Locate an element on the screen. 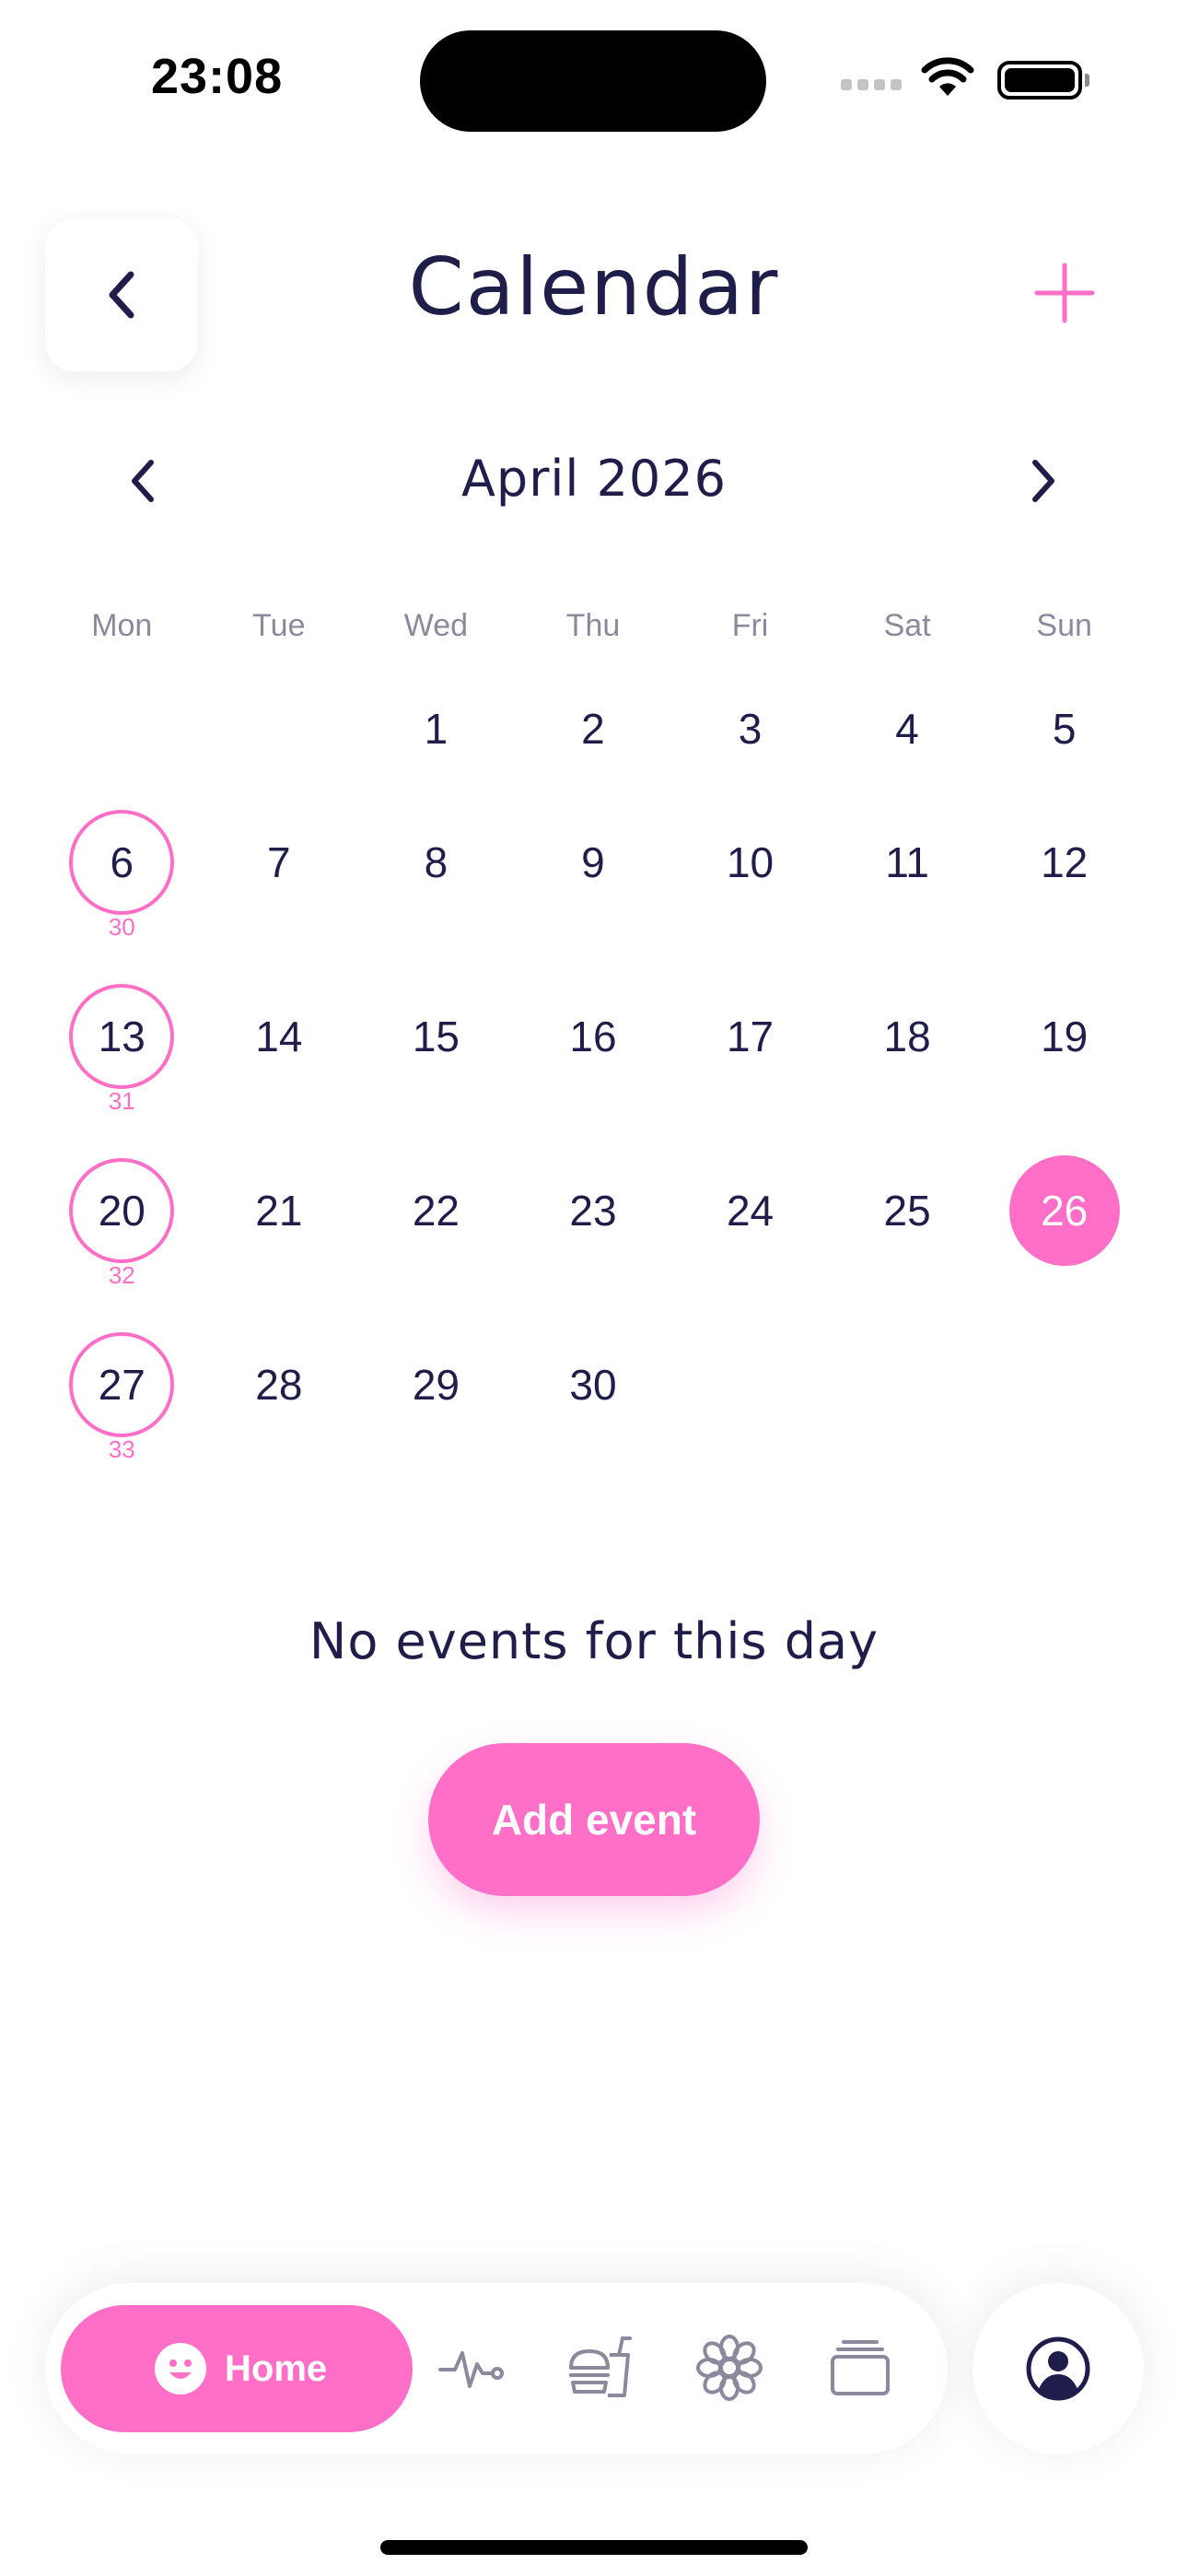 The height and width of the screenshot is (2576, 1188). calendar-day: 5 is located at coordinates (1064, 728).